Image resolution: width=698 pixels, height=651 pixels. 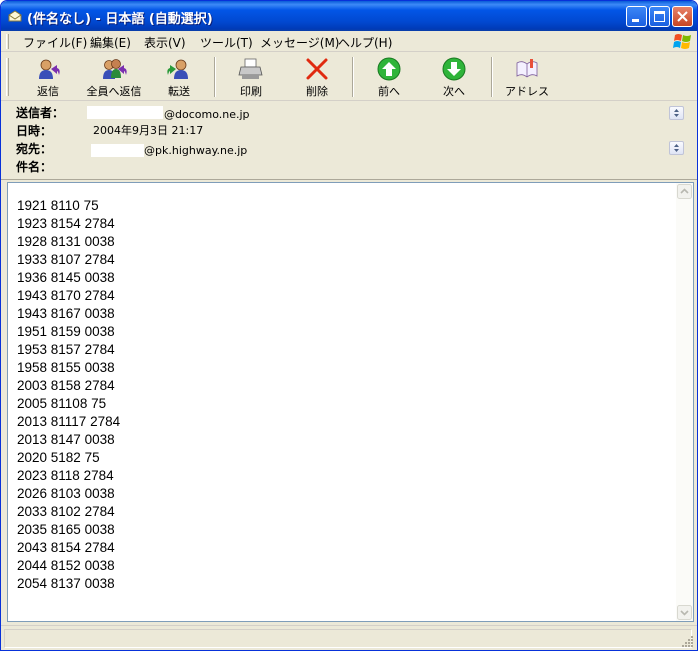 I want to click on next-label: 次へ, so click(x=454, y=91).